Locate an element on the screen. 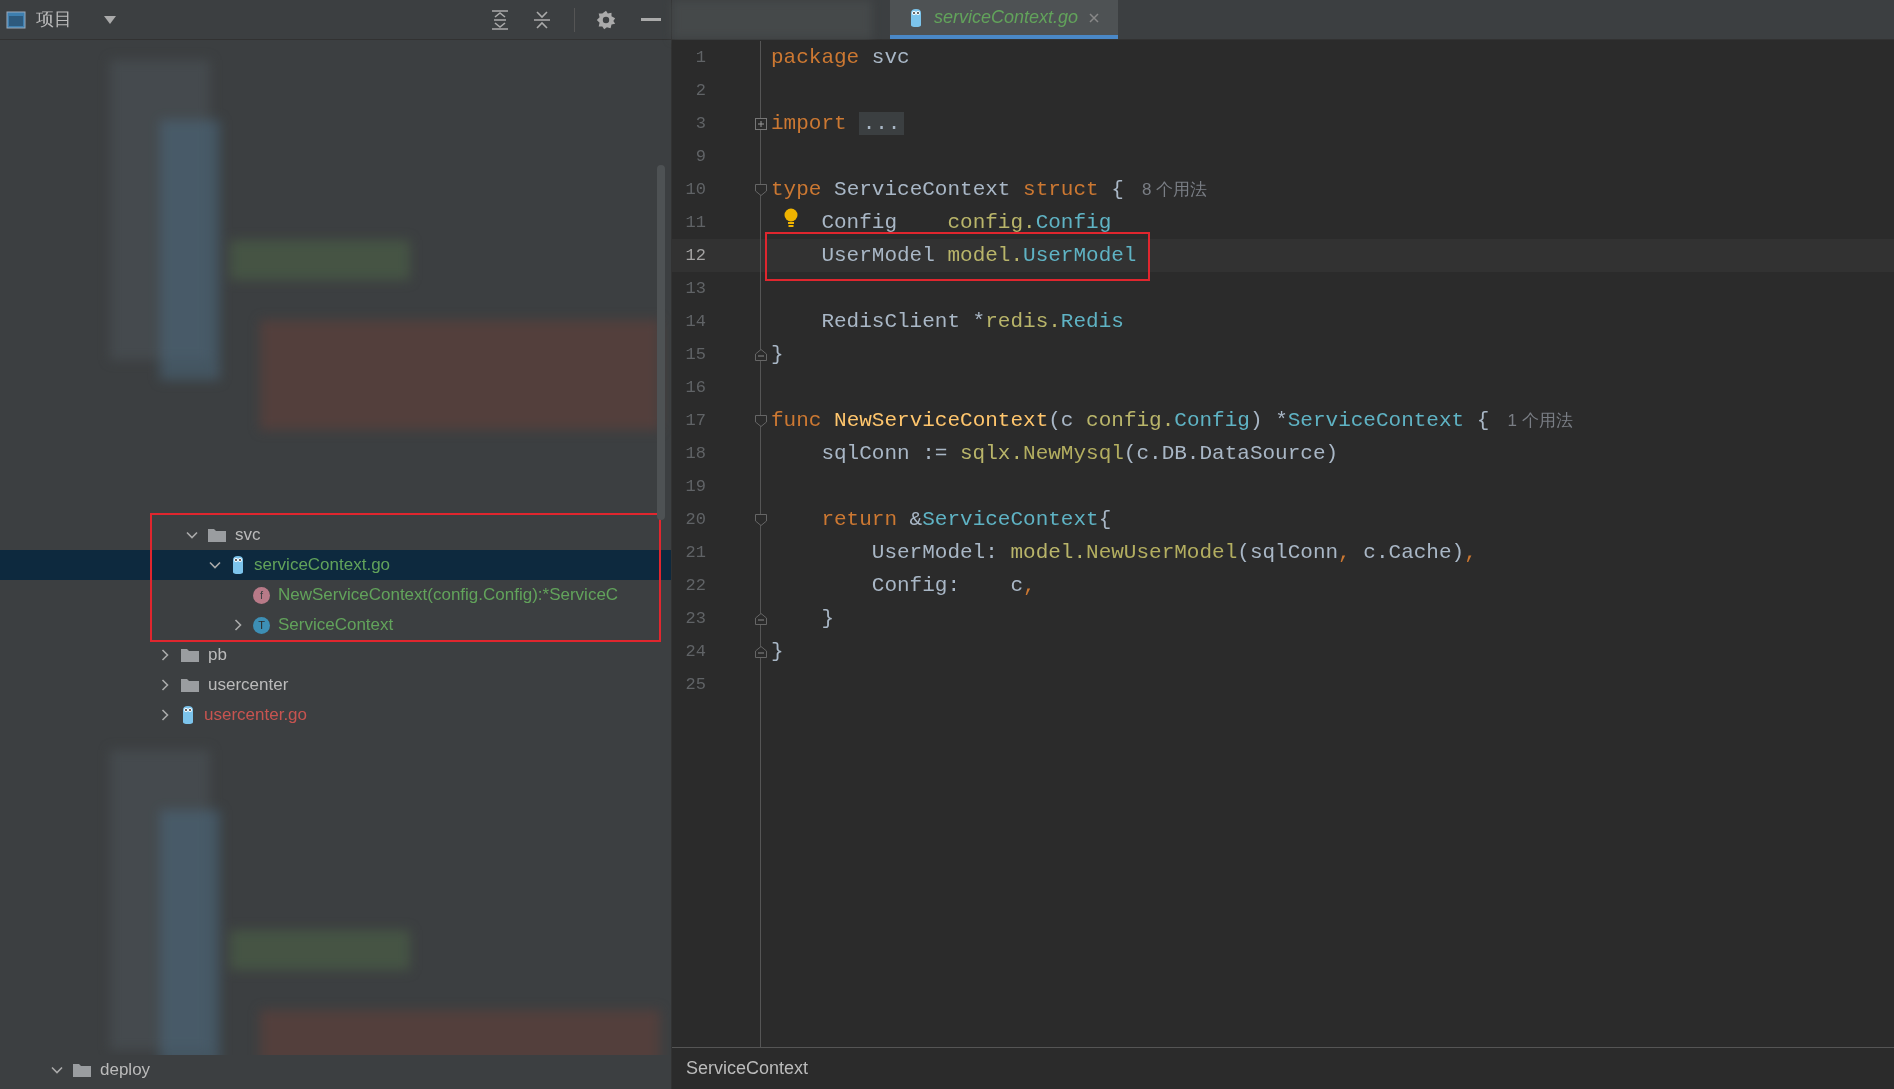 The height and width of the screenshot is (1089, 1894). line-number: 11 is located at coordinates (695, 222).